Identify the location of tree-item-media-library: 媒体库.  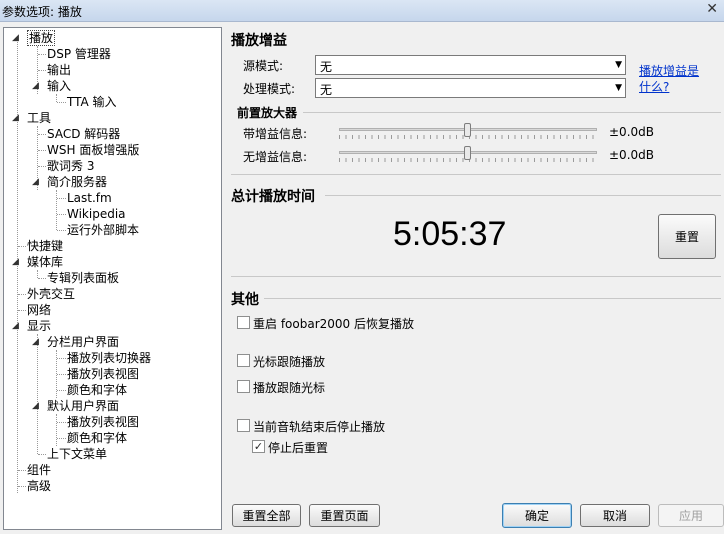
(45, 262).